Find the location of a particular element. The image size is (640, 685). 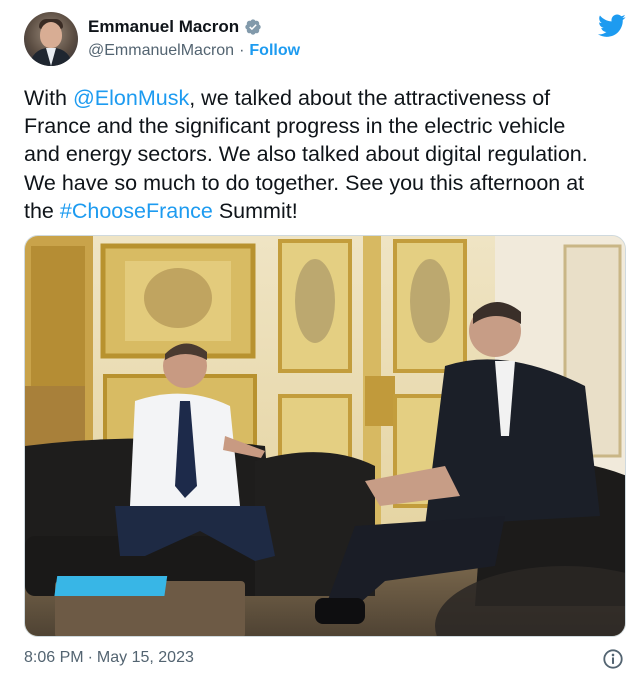

author-name-row: Emmanuel Macron is located at coordinates (175, 27).